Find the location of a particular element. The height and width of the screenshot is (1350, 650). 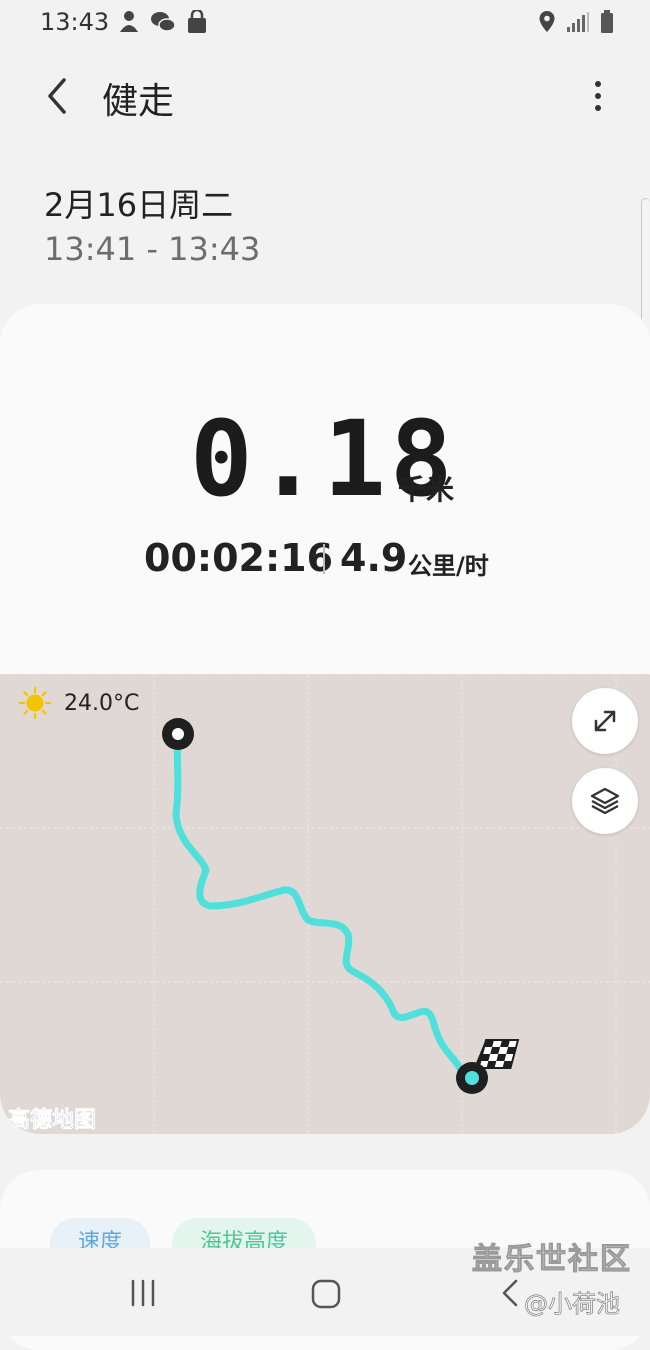

location-icon is located at coordinates (547, 21).